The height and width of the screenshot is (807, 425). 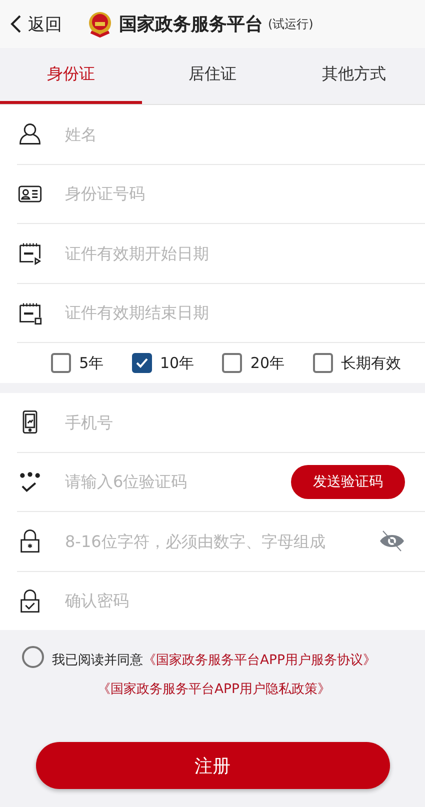 I want to click on trial-label: (试运行), so click(x=291, y=24).